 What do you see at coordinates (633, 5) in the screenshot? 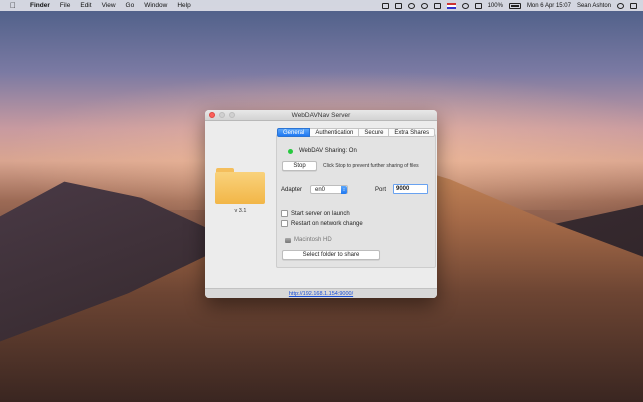
I see `notification-center-icon` at bounding box center [633, 5].